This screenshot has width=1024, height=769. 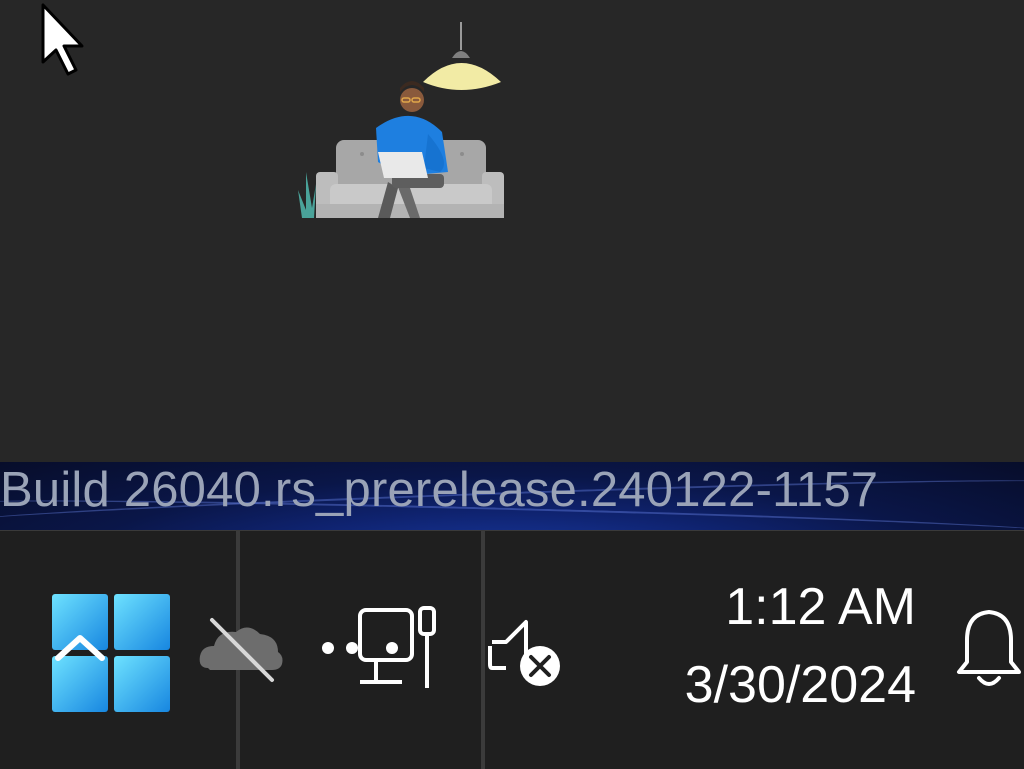 I want to click on taskbar-divider, so click(x=483, y=650).